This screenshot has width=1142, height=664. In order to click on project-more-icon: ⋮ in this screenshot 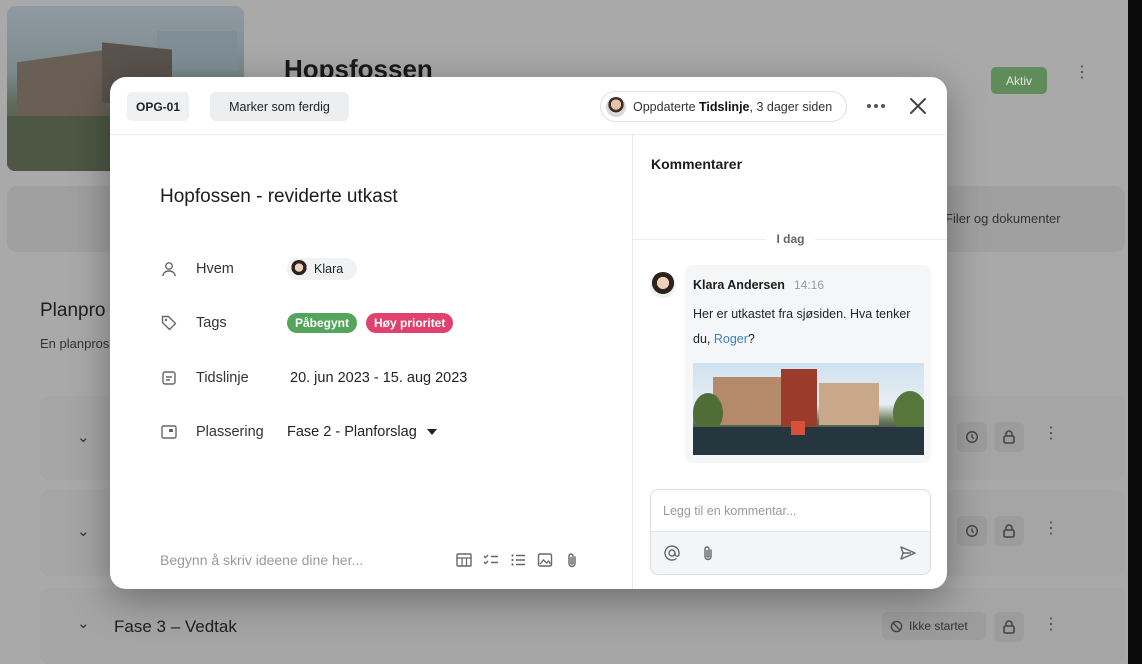, I will do `click(1082, 73)`.